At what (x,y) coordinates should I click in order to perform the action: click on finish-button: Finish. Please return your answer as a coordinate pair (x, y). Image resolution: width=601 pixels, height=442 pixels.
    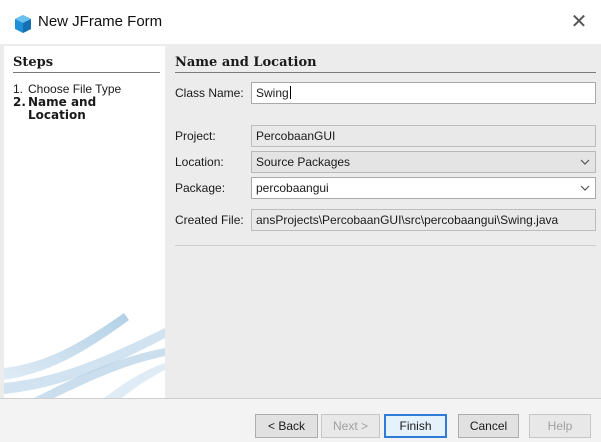
    Looking at the image, I should click on (415, 426).